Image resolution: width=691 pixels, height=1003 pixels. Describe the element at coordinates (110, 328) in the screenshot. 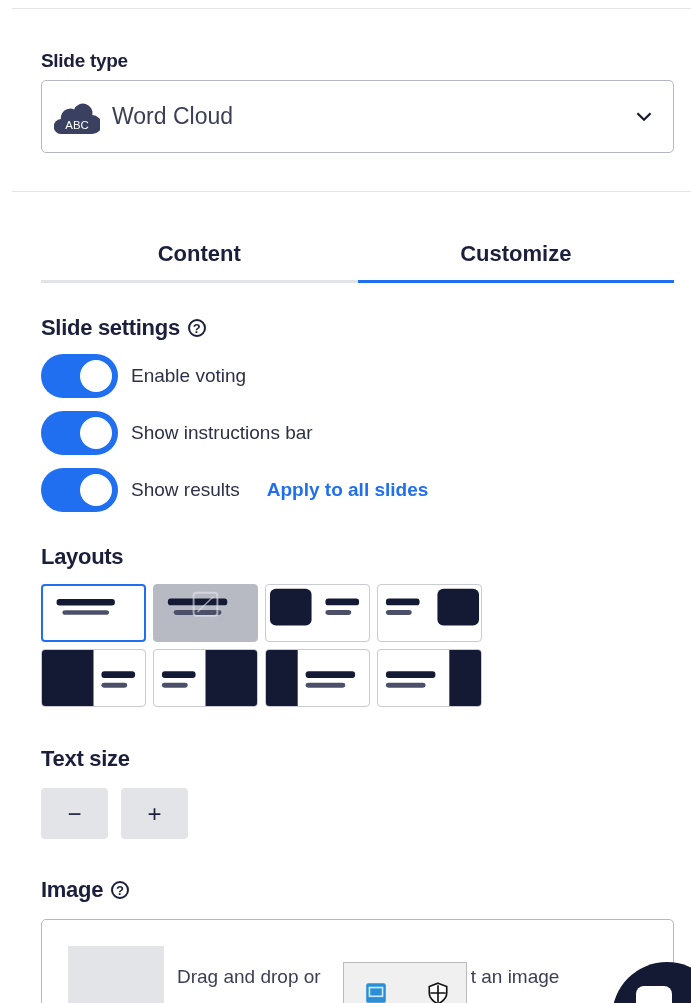

I see `section-title: Slide settings` at that location.